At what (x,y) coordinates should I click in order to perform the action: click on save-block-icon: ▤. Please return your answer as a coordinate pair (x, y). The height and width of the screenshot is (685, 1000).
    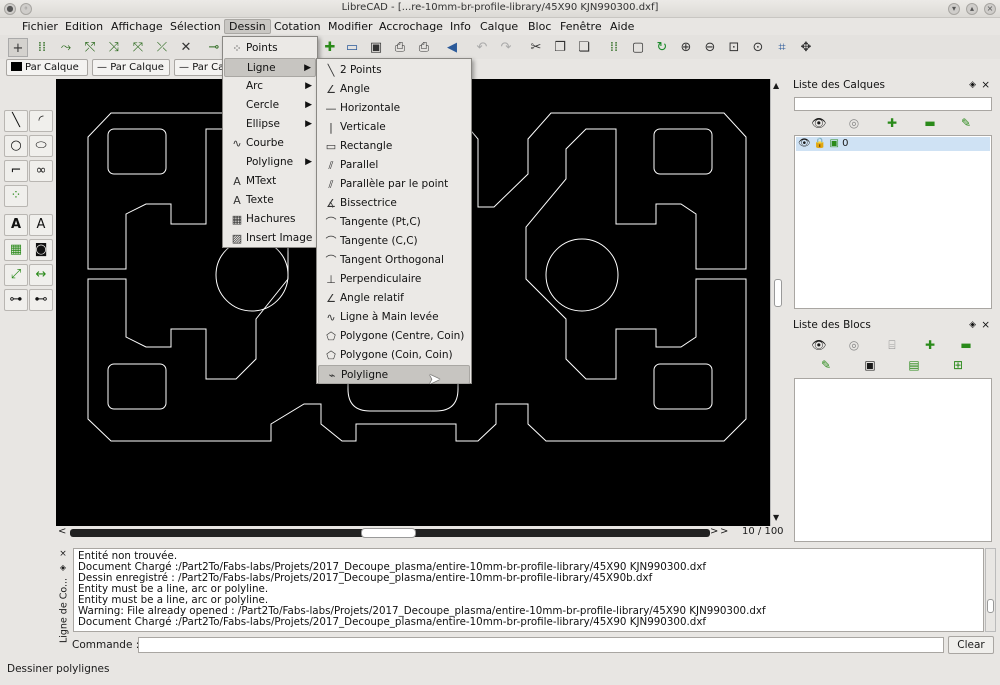
    Looking at the image, I should click on (914, 365).